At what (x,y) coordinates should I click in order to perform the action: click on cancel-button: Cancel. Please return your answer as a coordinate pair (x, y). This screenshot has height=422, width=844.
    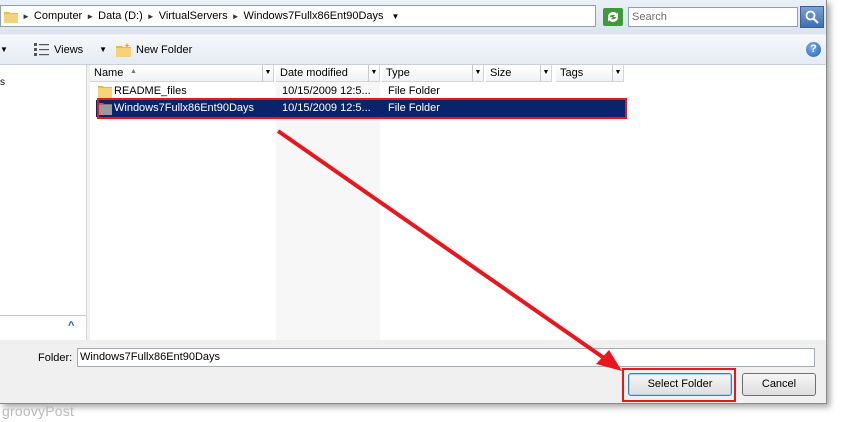
    Looking at the image, I should click on (779, 384).